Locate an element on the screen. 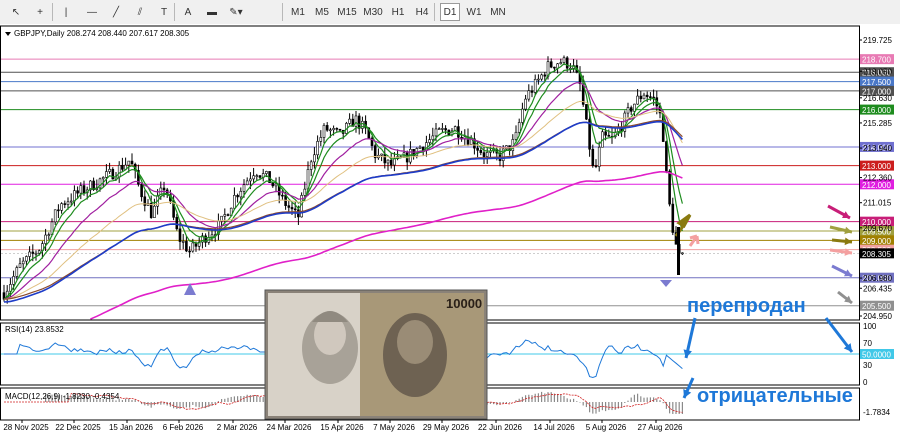 This screenshot has width=900, height=439. timeframe-m5: M5 is located at coordinates (322, 12).